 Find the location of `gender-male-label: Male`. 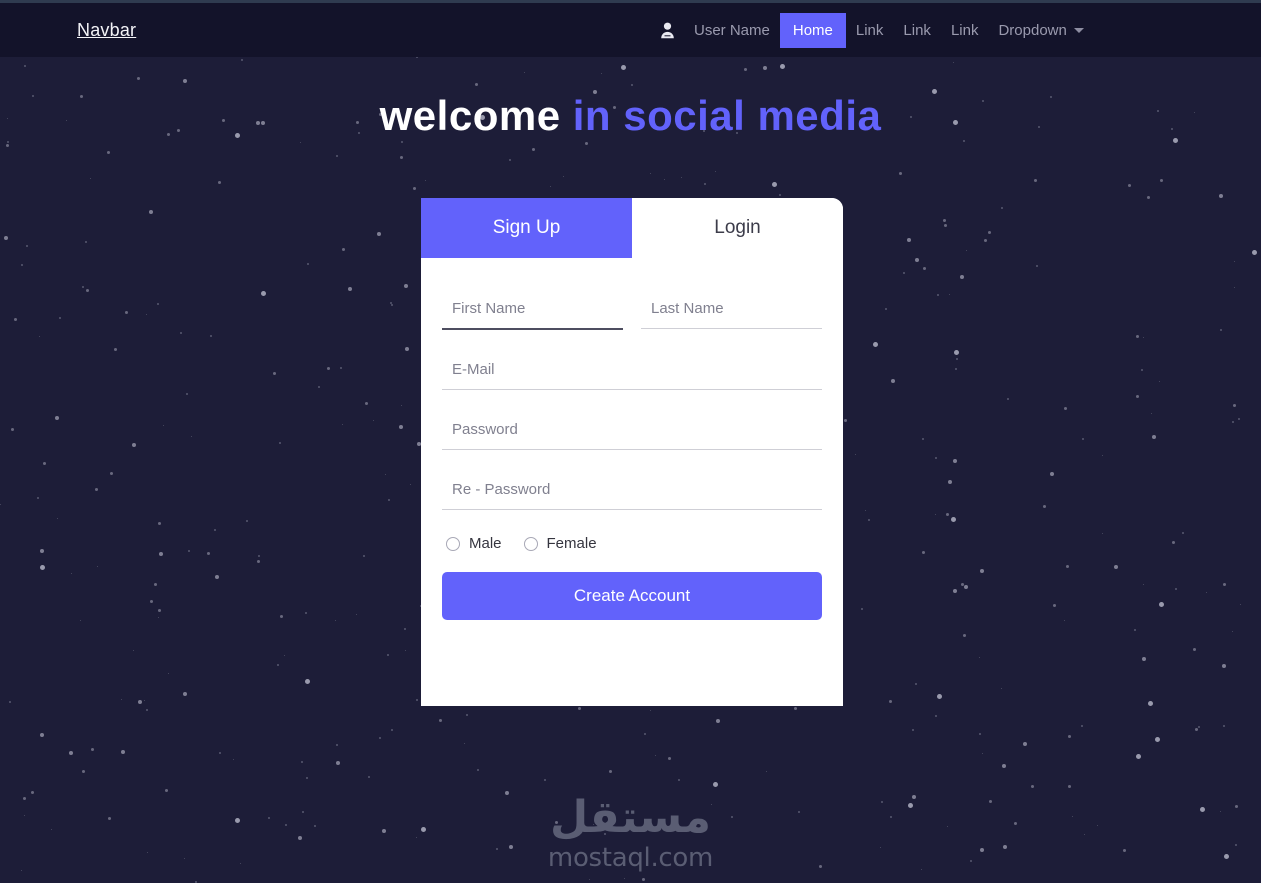

gender-male-label: Male is located at coordinates (485, 543).